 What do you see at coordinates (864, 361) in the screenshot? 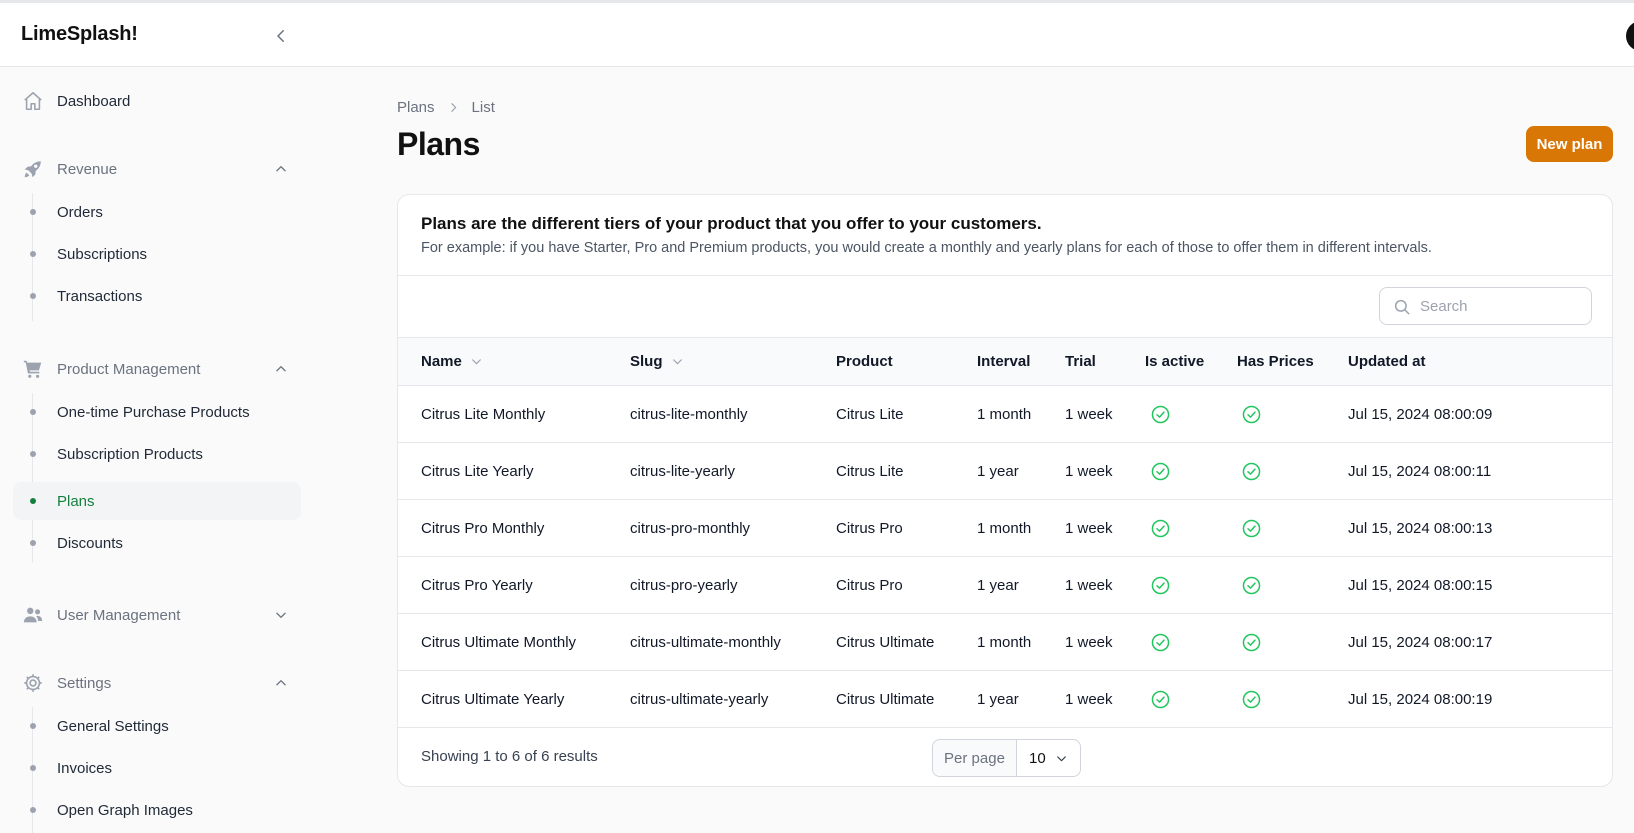
I see `column-header-product: Product` at bounding box center [864, 361].